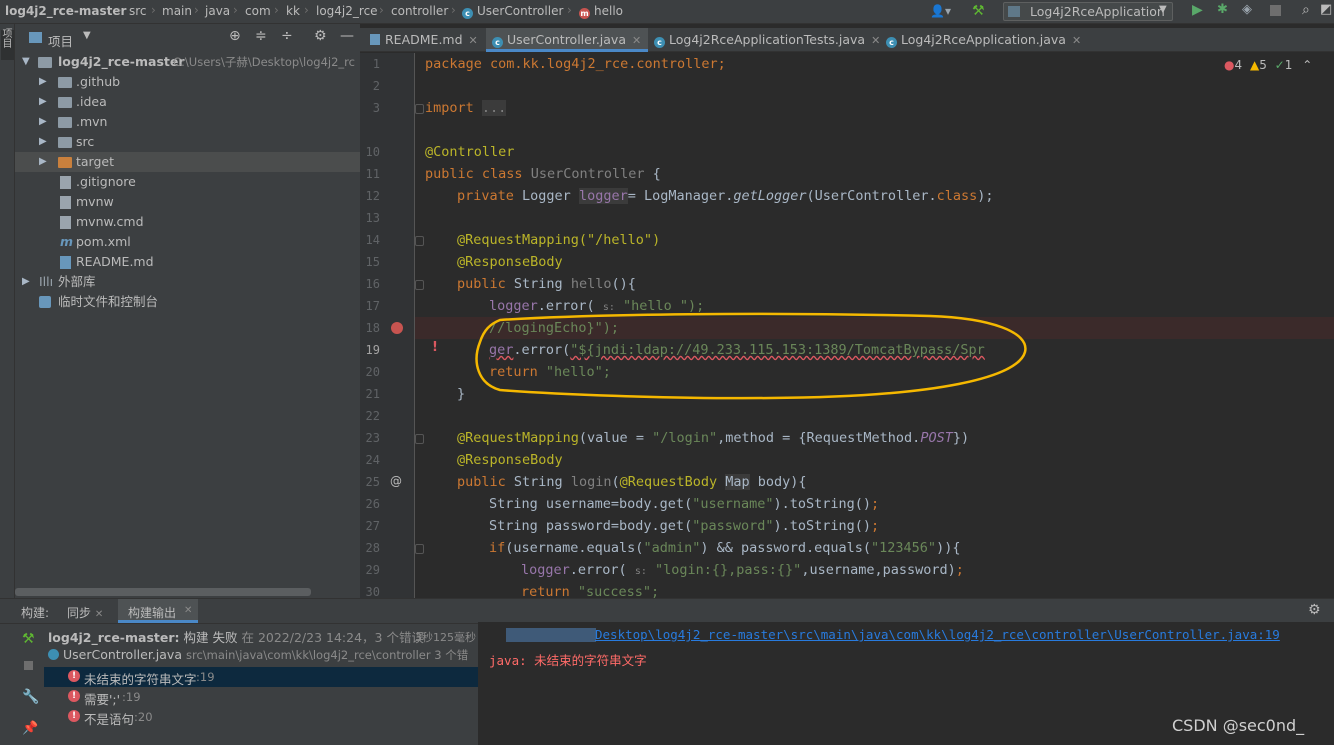  I want to click on tree-item-mvnw: mvnw, so click(187, 202).